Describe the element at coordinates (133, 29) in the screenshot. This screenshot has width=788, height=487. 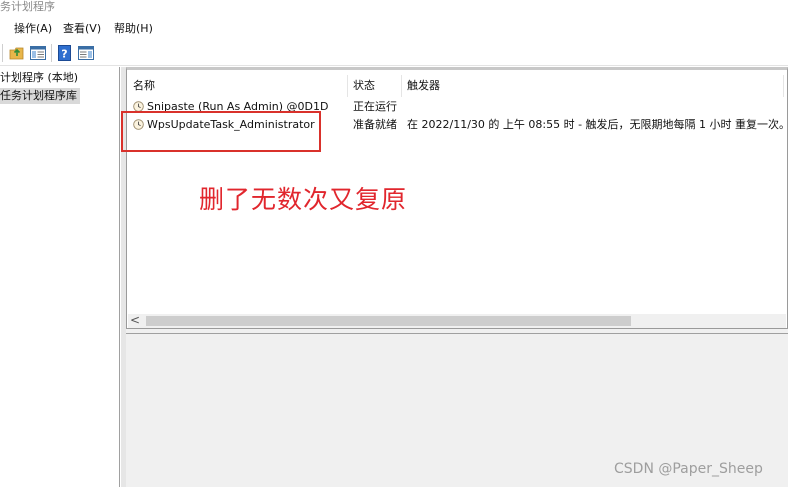
I see `menu-help: 帮助(H)` at that location.